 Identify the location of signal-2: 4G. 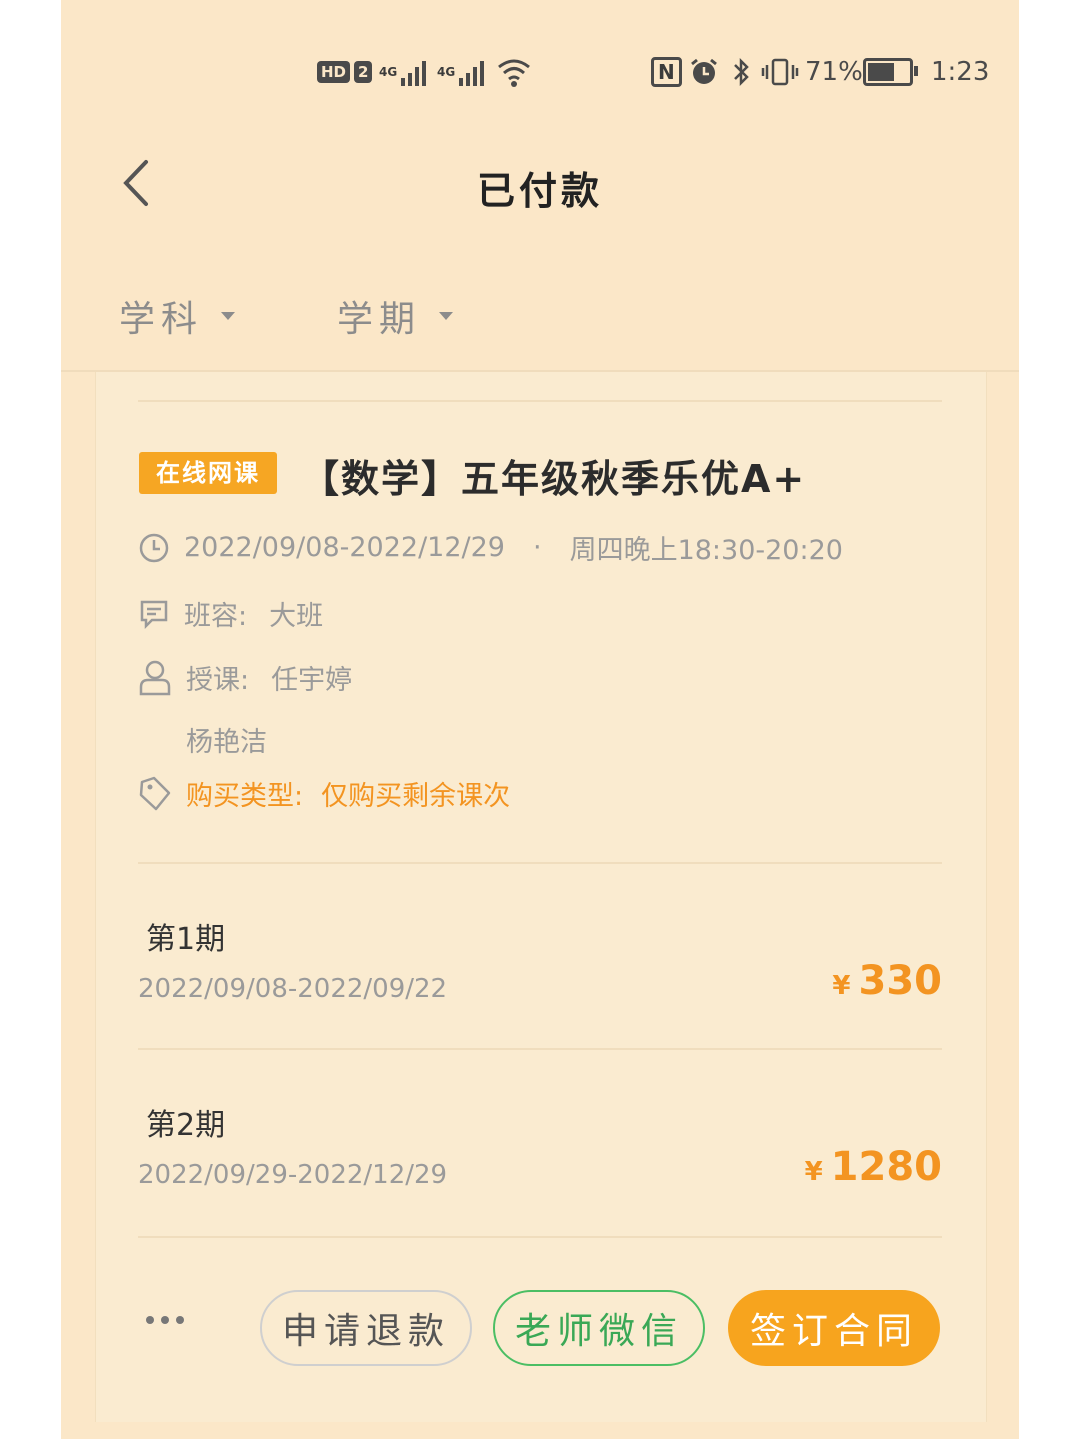
(461, 72).